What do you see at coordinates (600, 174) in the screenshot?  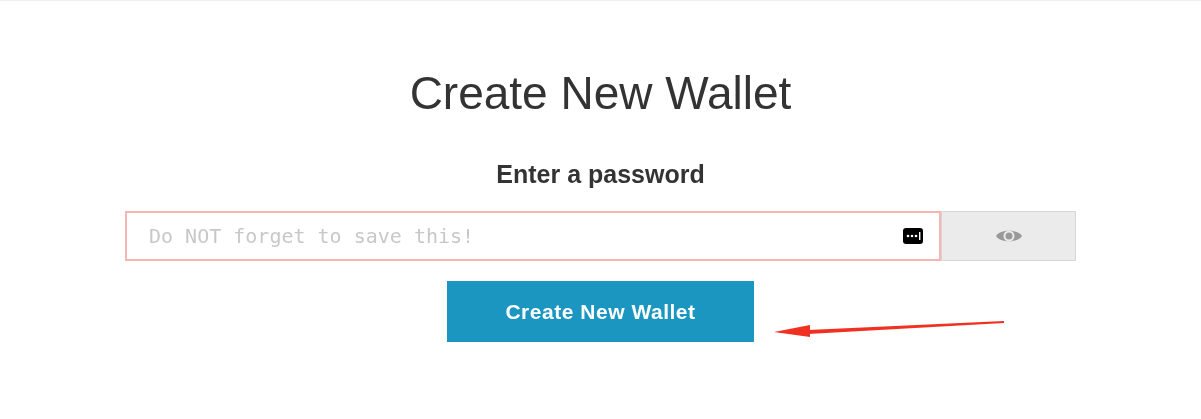 I see `field-label: Enter a password` at bounding box center [600, 174].